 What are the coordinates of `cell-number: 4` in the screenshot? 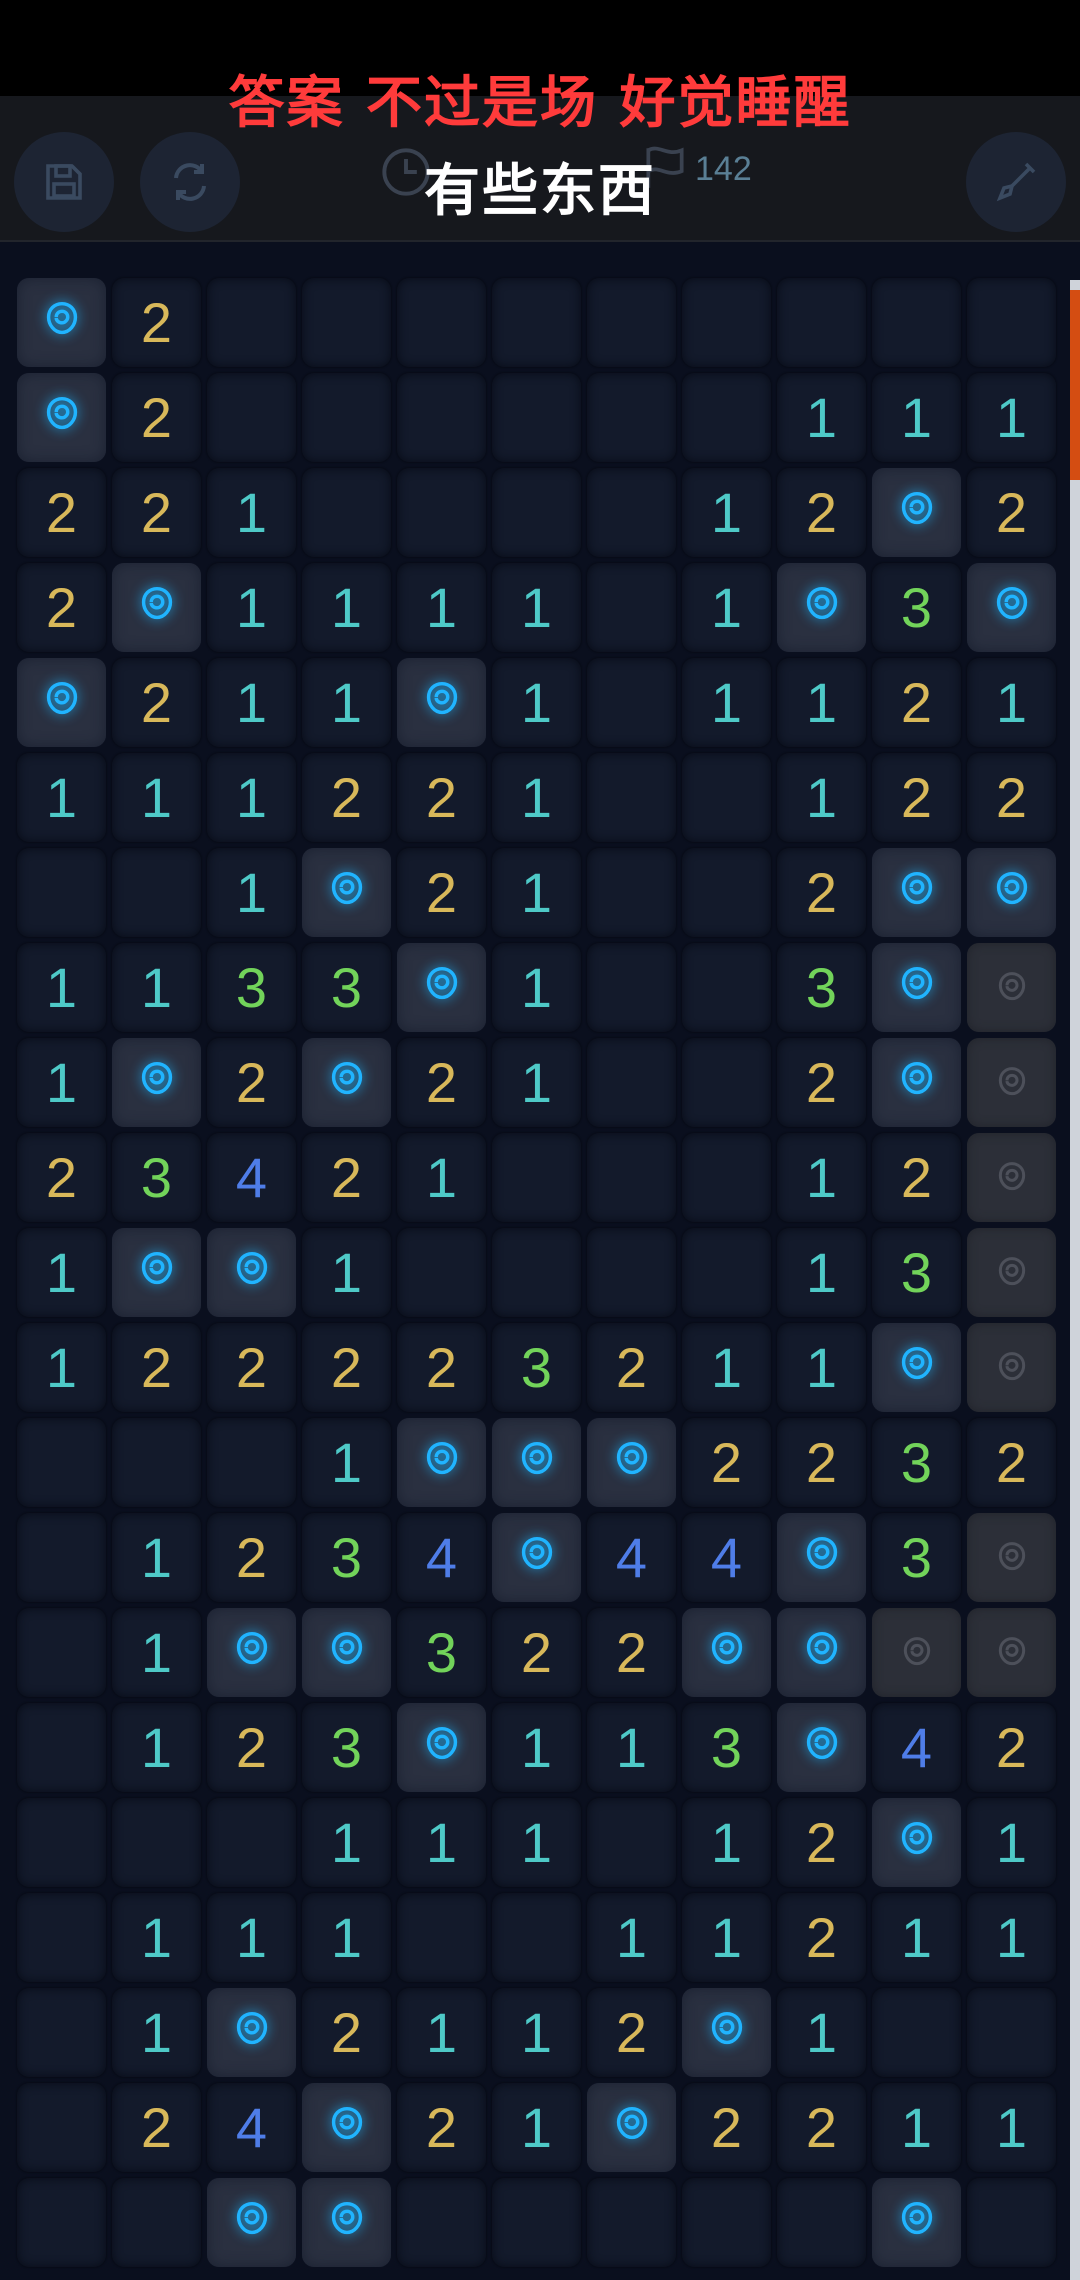 It's located at (726, 1557).